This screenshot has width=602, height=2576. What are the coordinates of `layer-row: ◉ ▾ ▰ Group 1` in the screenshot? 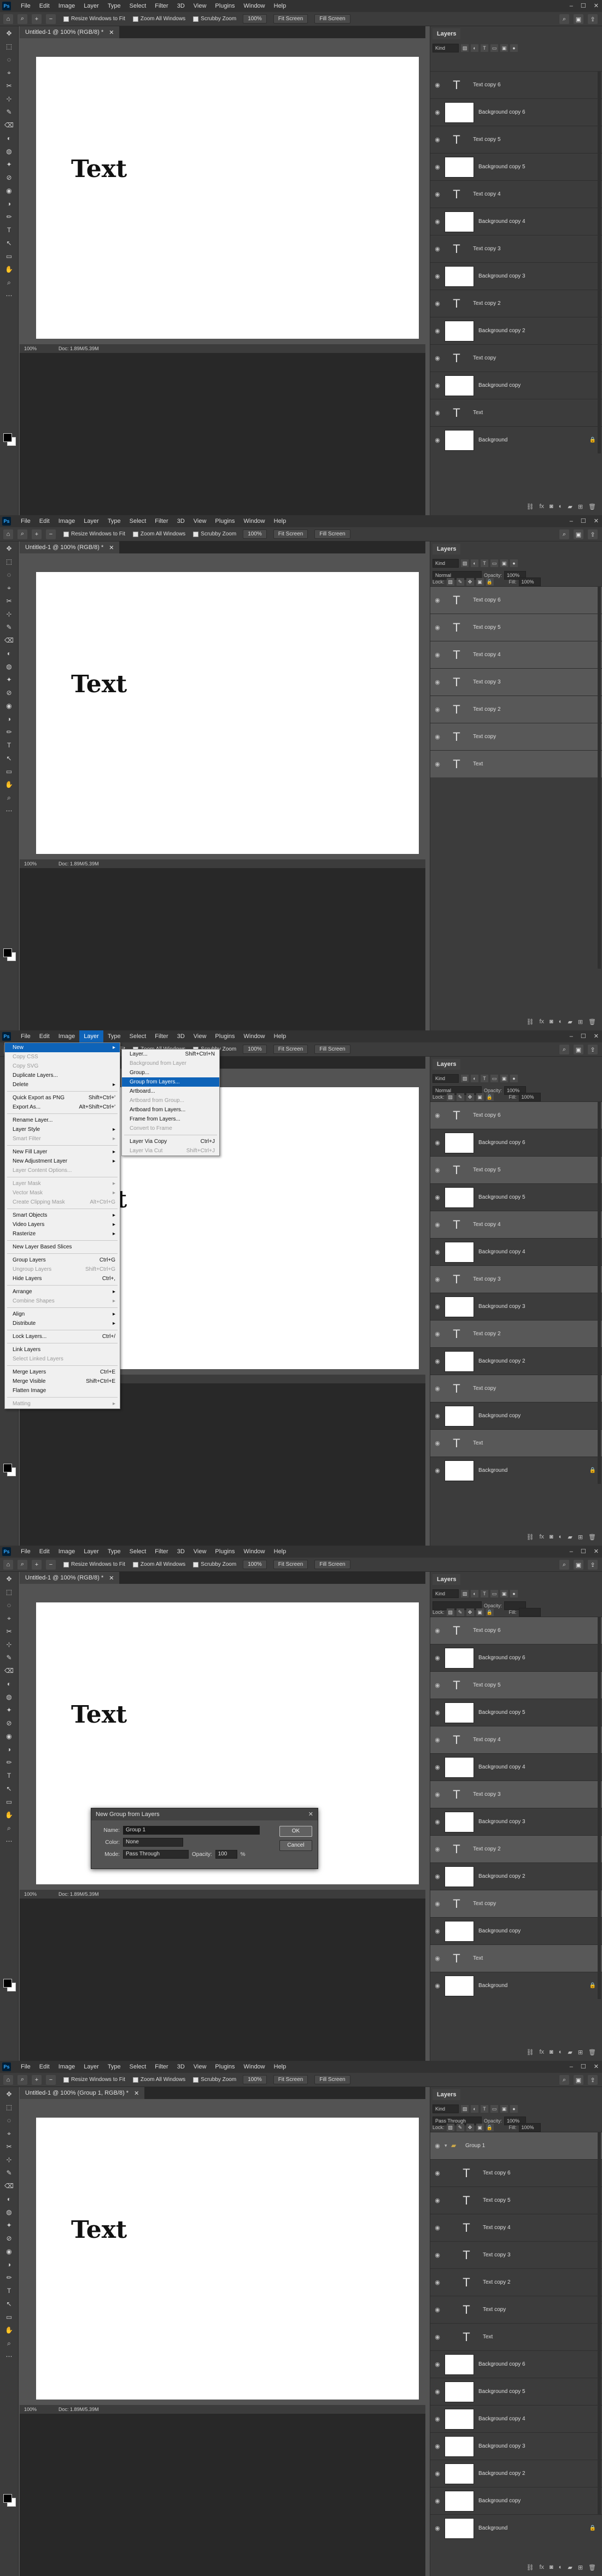 It's located at (516, 2145).